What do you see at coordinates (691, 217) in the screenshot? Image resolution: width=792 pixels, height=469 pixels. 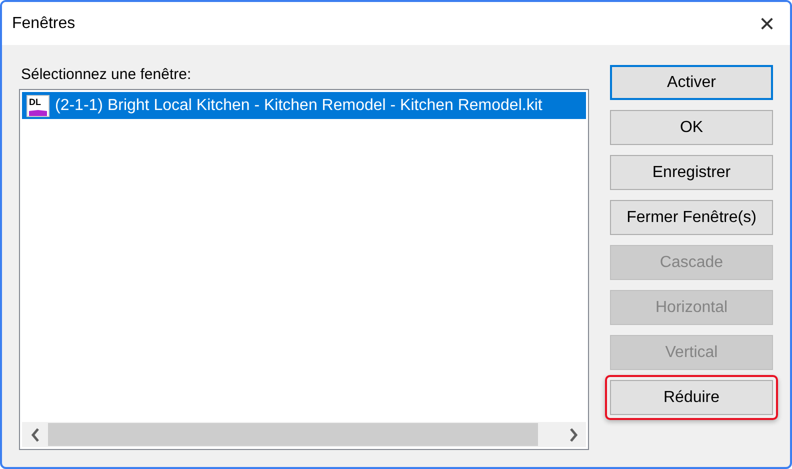 I see `dialog-button: Fermer Fenêtre(s)` at bounding box center [691, 217].